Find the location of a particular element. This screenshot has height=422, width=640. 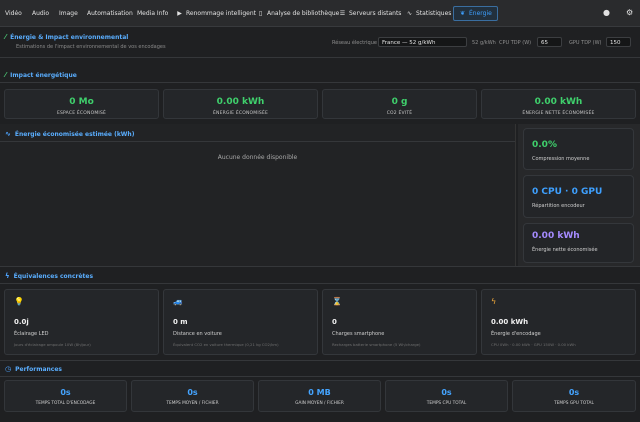

perf-label: GAIN MOYEN / FICHIER is located at coordinates (319, 403).